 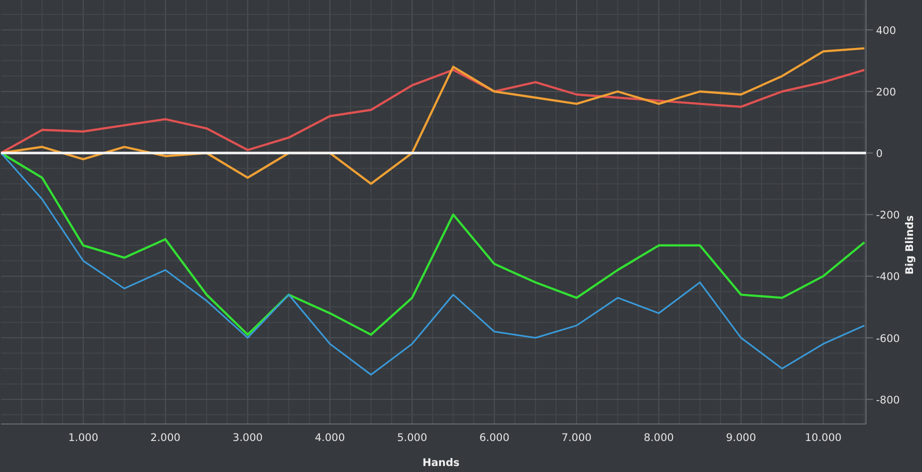 I want to click on tick-label: 10.000, so click(x=823, y=438).